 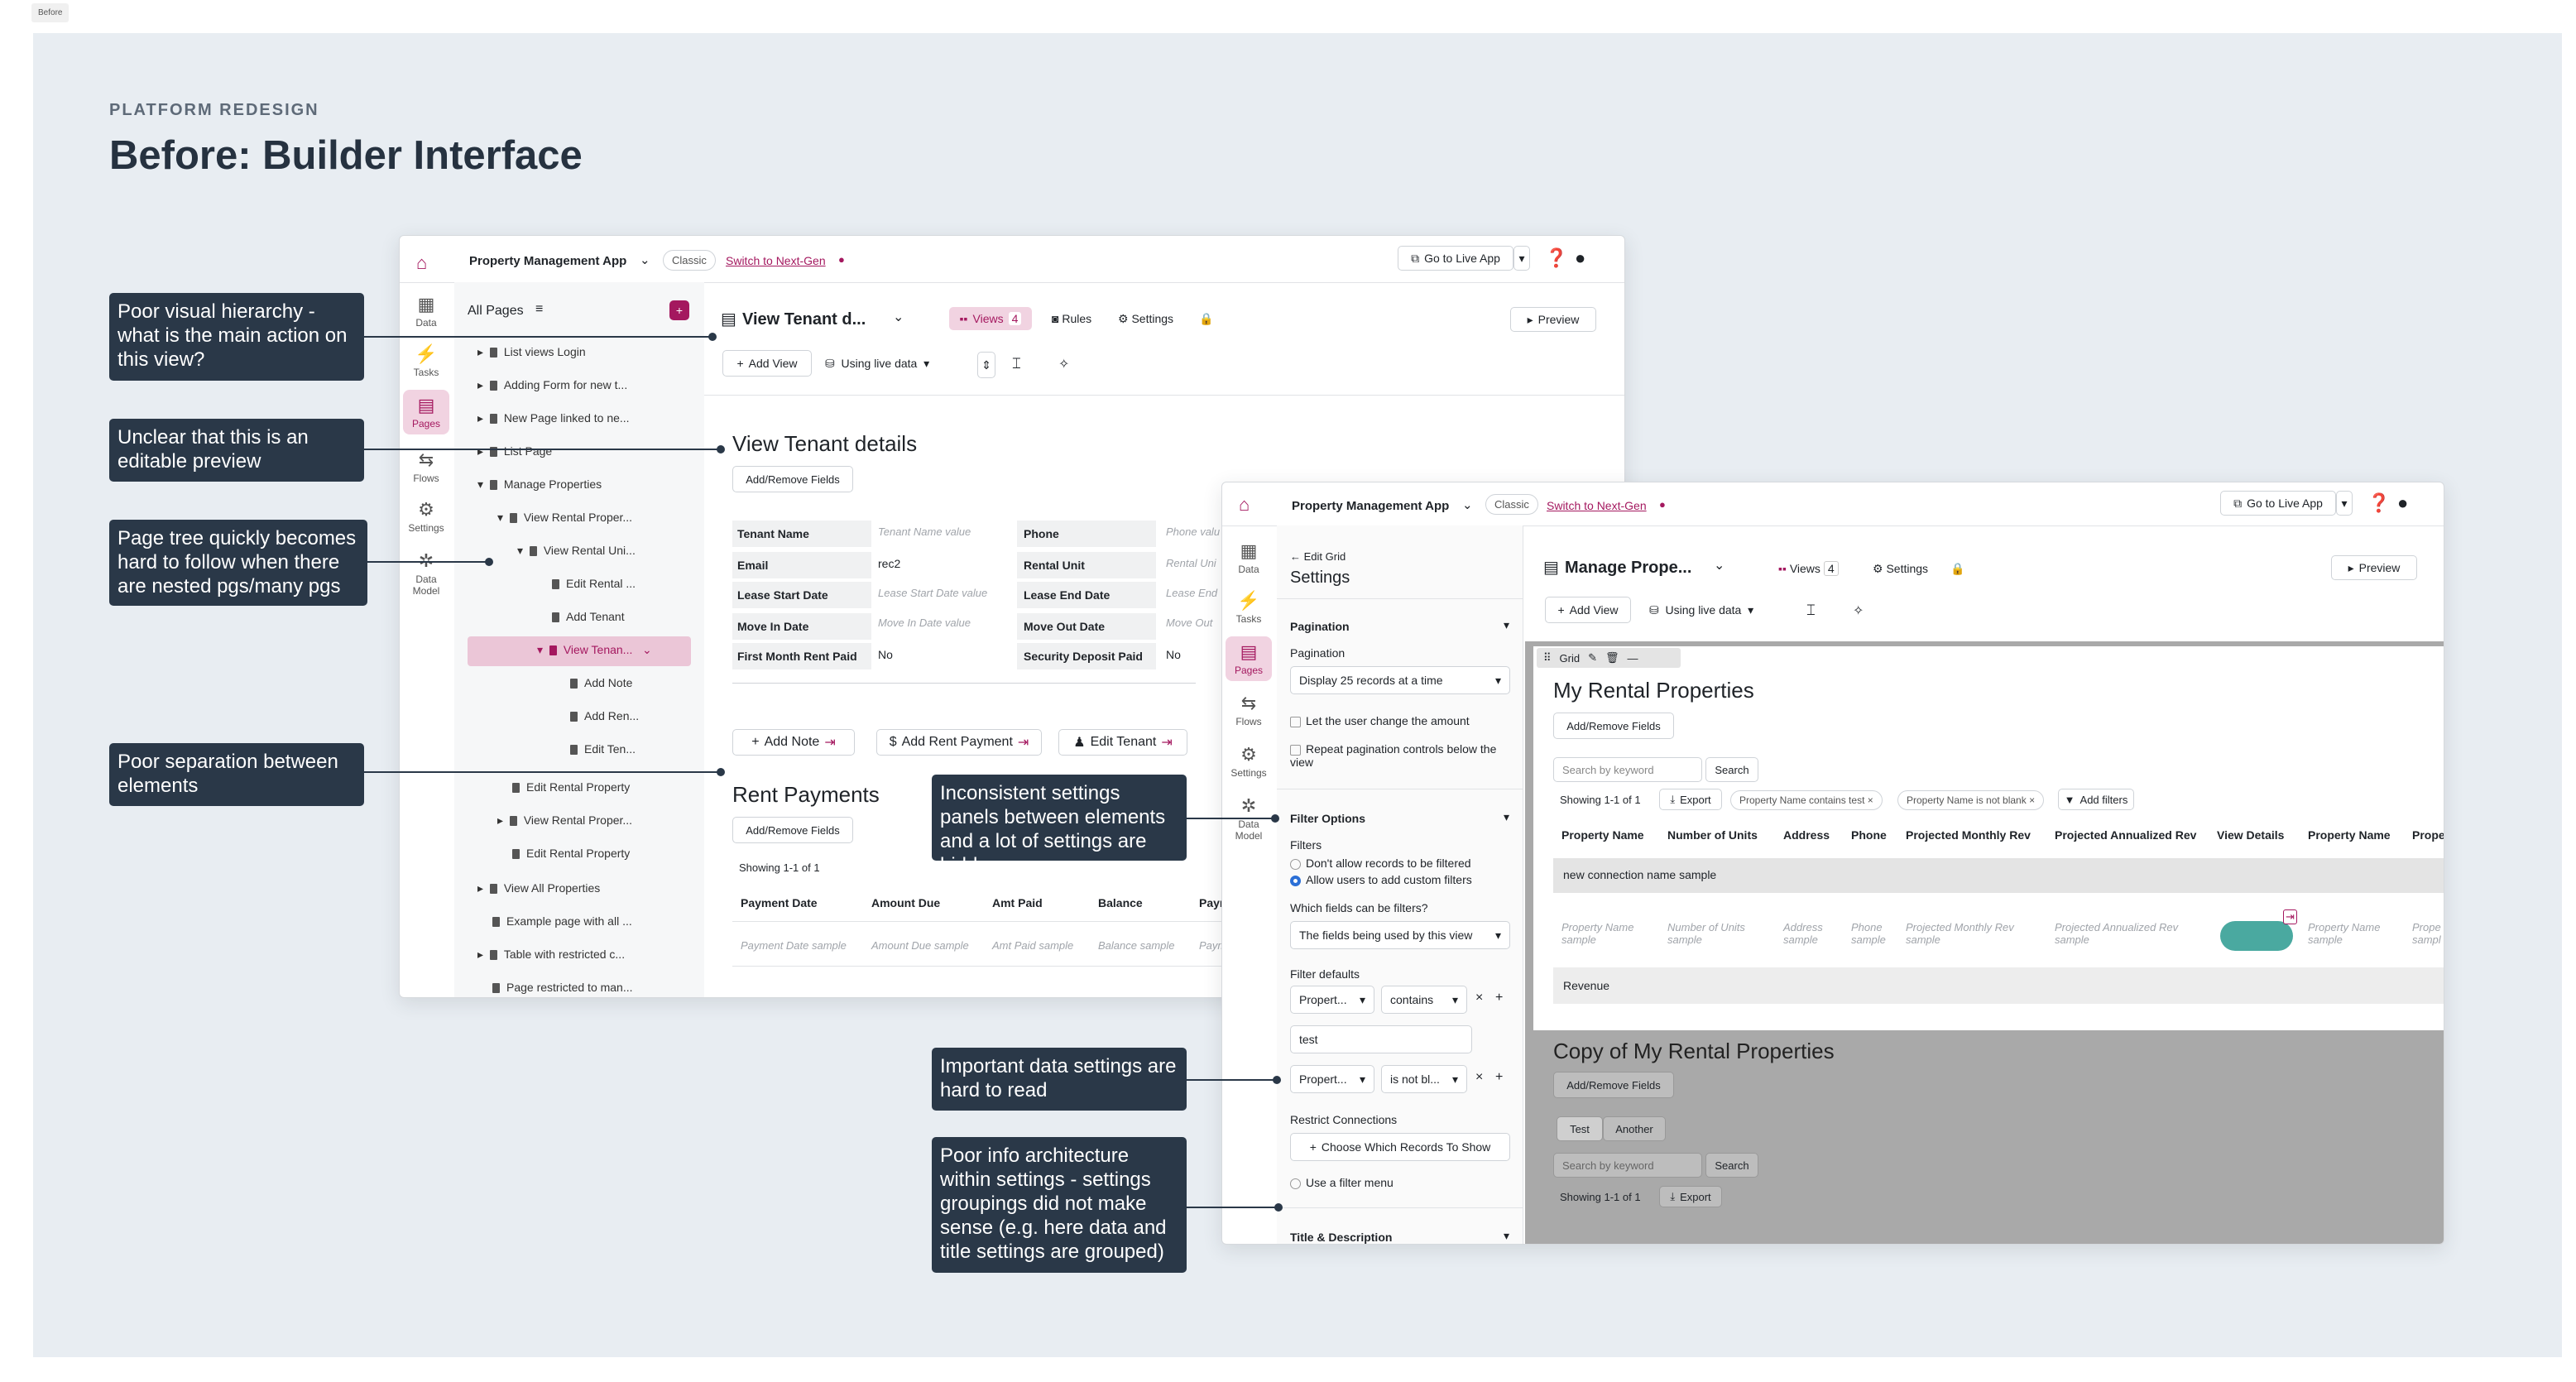 I want to click on views-tab: ▪▪ Views 4, so click(x=990, y=318).